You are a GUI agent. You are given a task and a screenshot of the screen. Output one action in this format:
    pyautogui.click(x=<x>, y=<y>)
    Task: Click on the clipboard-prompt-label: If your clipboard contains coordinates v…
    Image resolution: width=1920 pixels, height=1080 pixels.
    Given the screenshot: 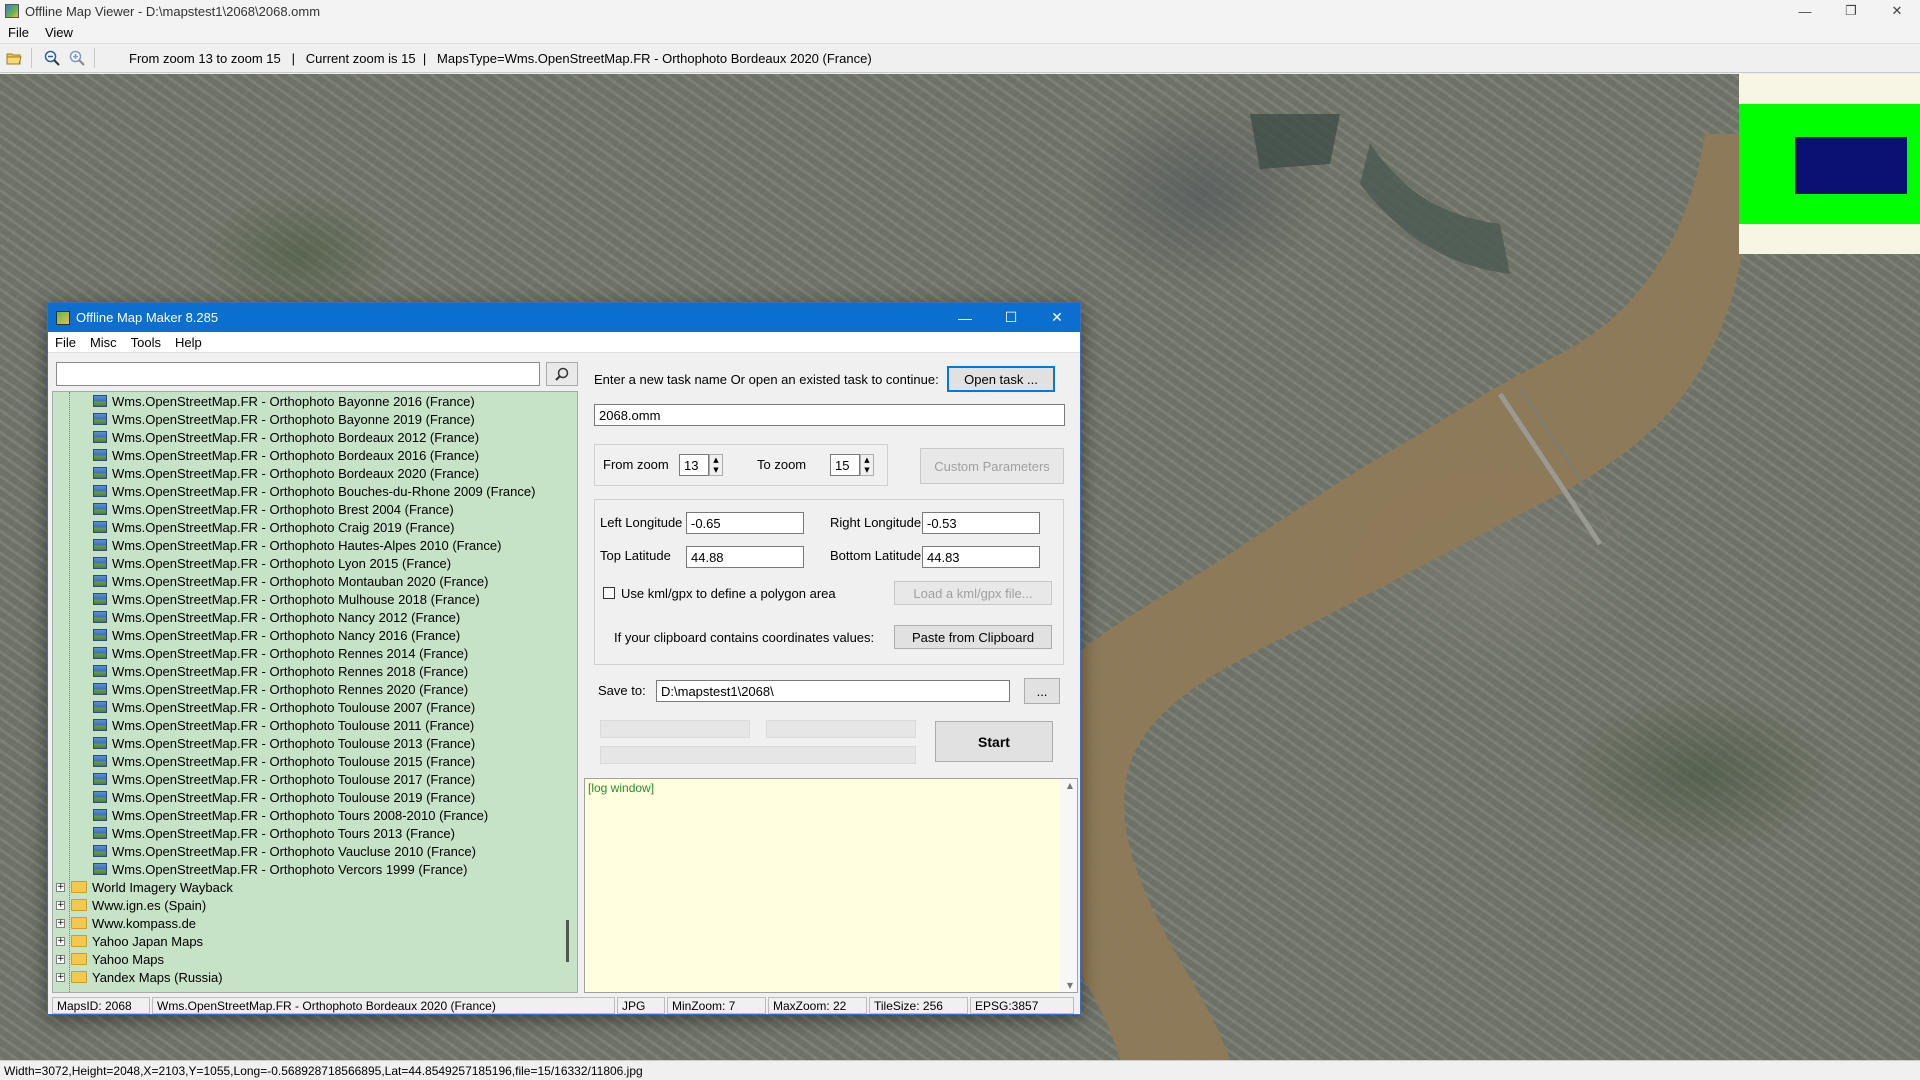 What is the action you would take?
    pyautogui.click(x=744, y=637)
    